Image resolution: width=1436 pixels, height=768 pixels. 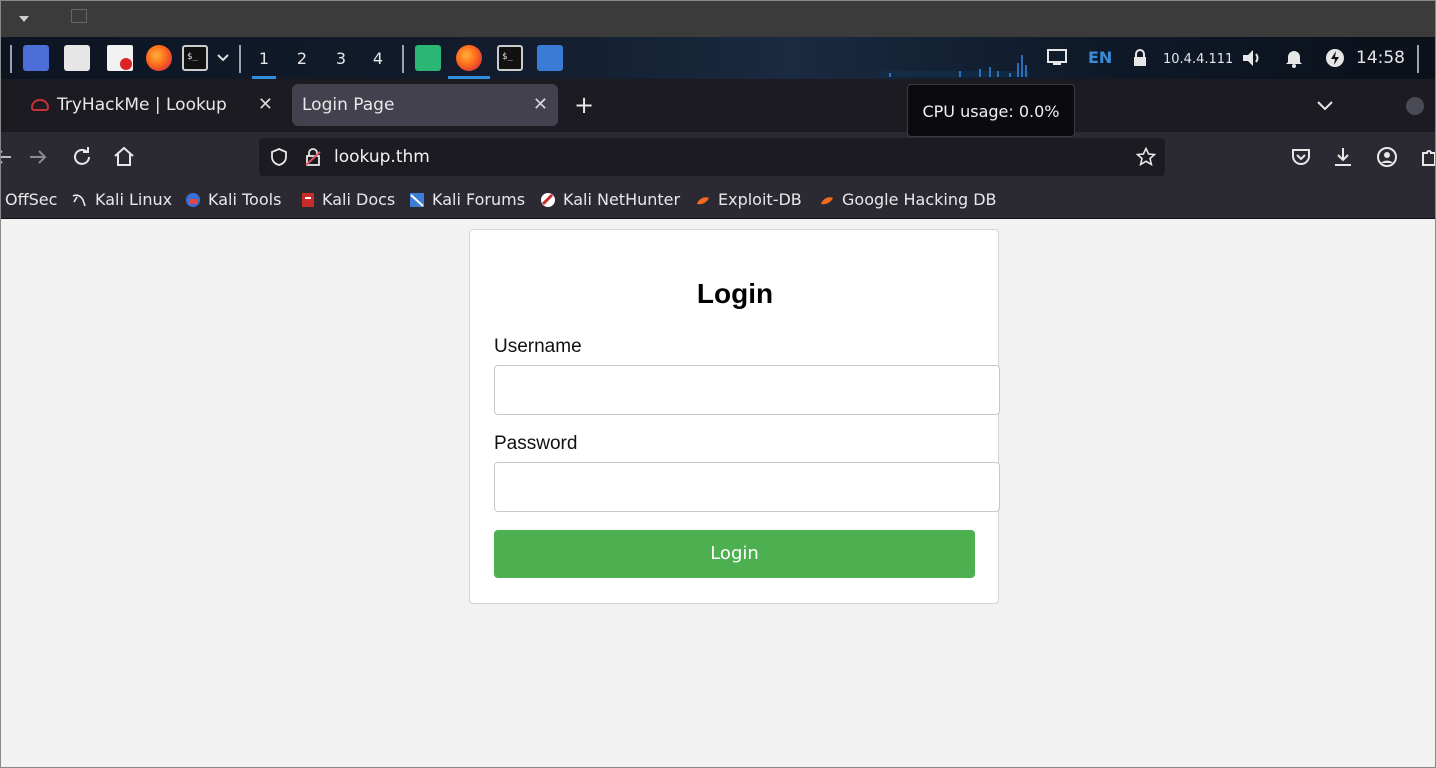 What do you see at coordinates (341, 59) in the screenshot?
I see `workspace-3: 3` at bounding box center [341, 59].